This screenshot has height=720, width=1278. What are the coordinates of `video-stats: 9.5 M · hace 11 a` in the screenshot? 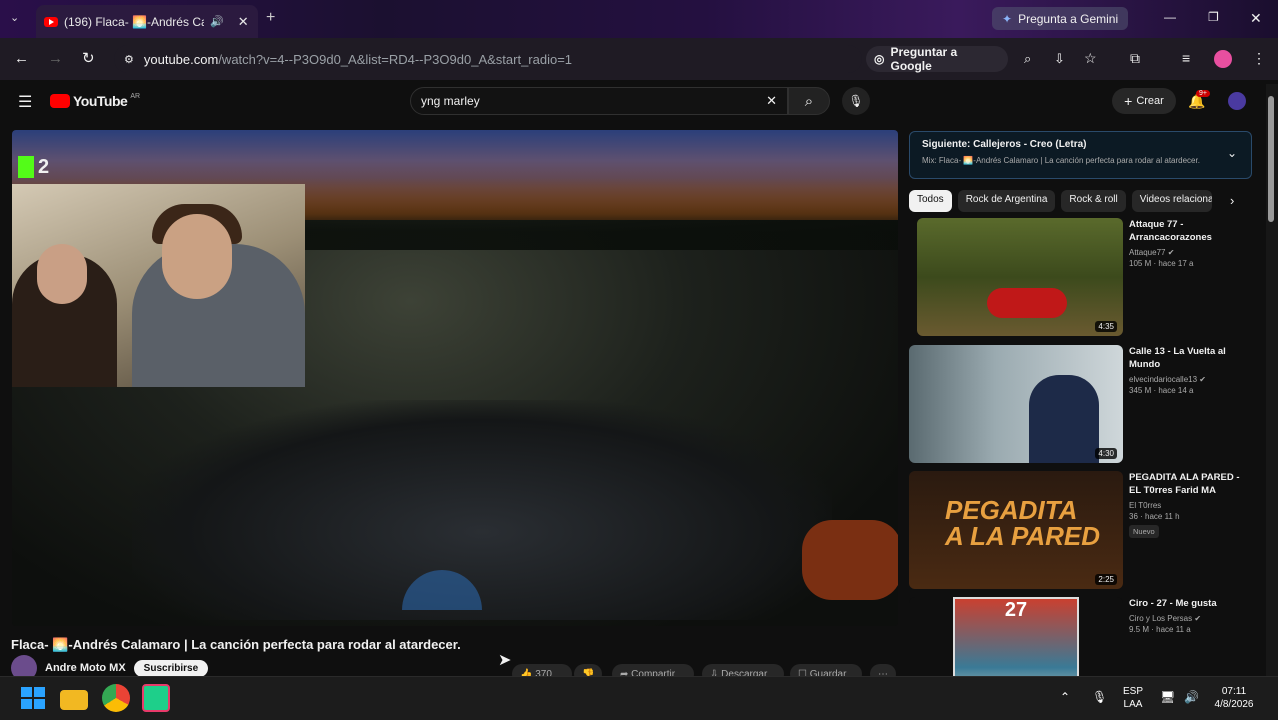 It's located at (1160, 629).